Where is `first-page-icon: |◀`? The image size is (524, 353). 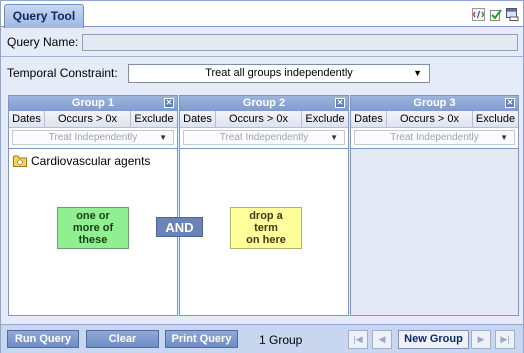
first-page-icon: |◀ is located at coordinates (358, 339).